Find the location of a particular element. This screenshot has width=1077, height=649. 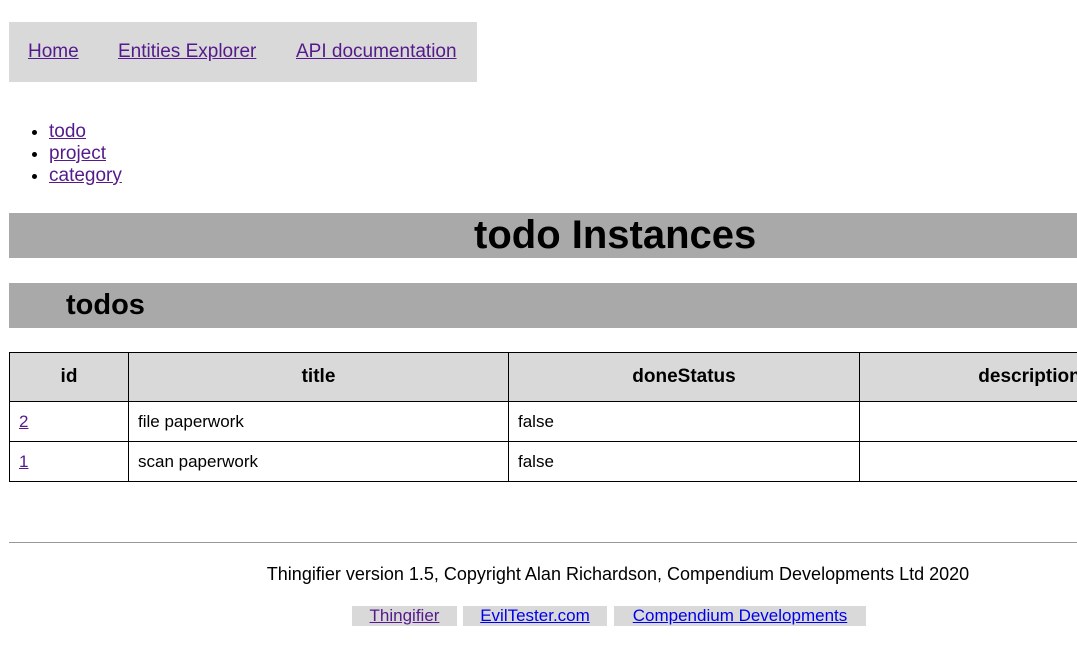

footer-divider is located at coordinates (543, 542).